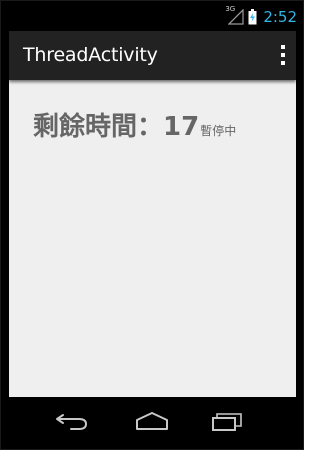  Describe the element at coordinates (218, 131) in the screenshot. I see `paused-status-text: 暫停中` at that location.